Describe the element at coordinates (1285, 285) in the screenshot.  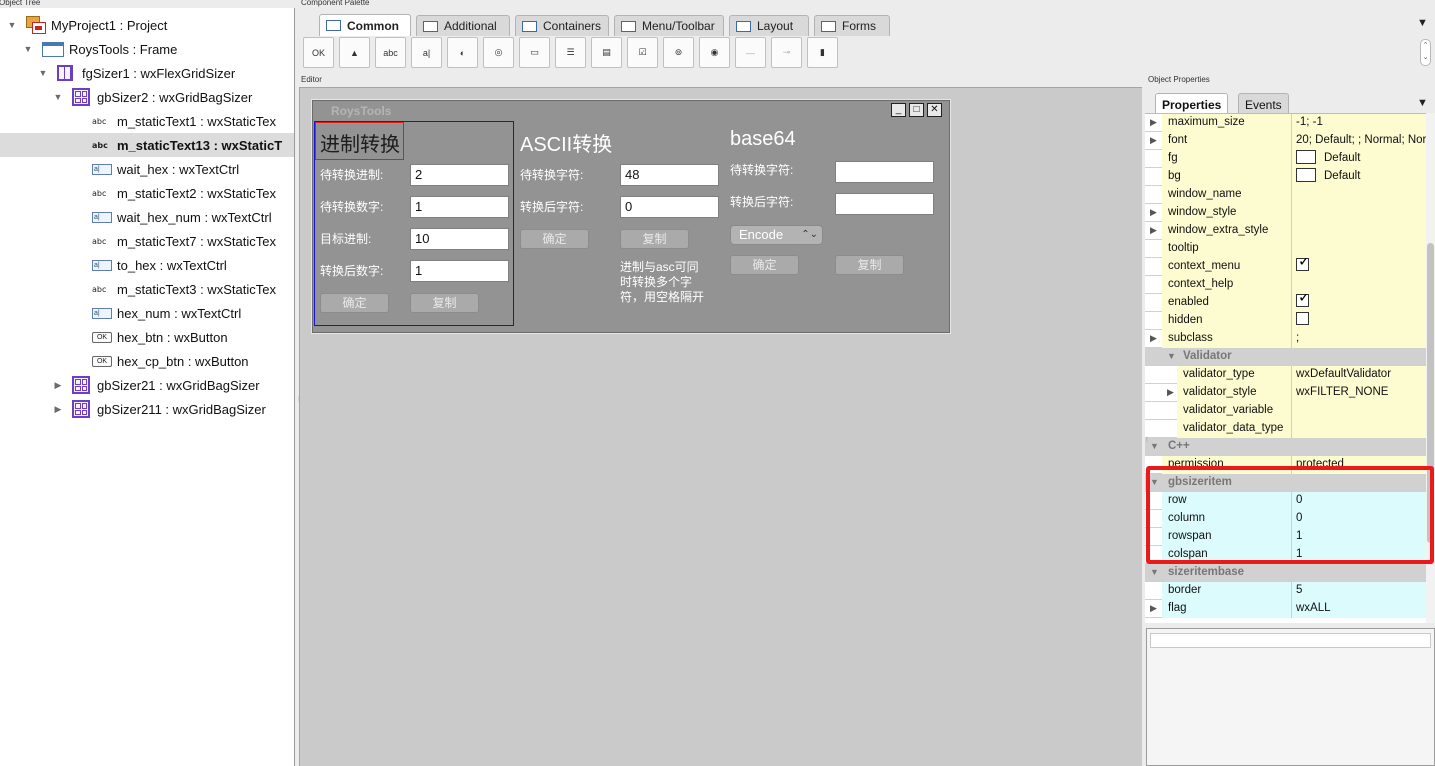
I see `property-row-context-help: context_help` at that location.